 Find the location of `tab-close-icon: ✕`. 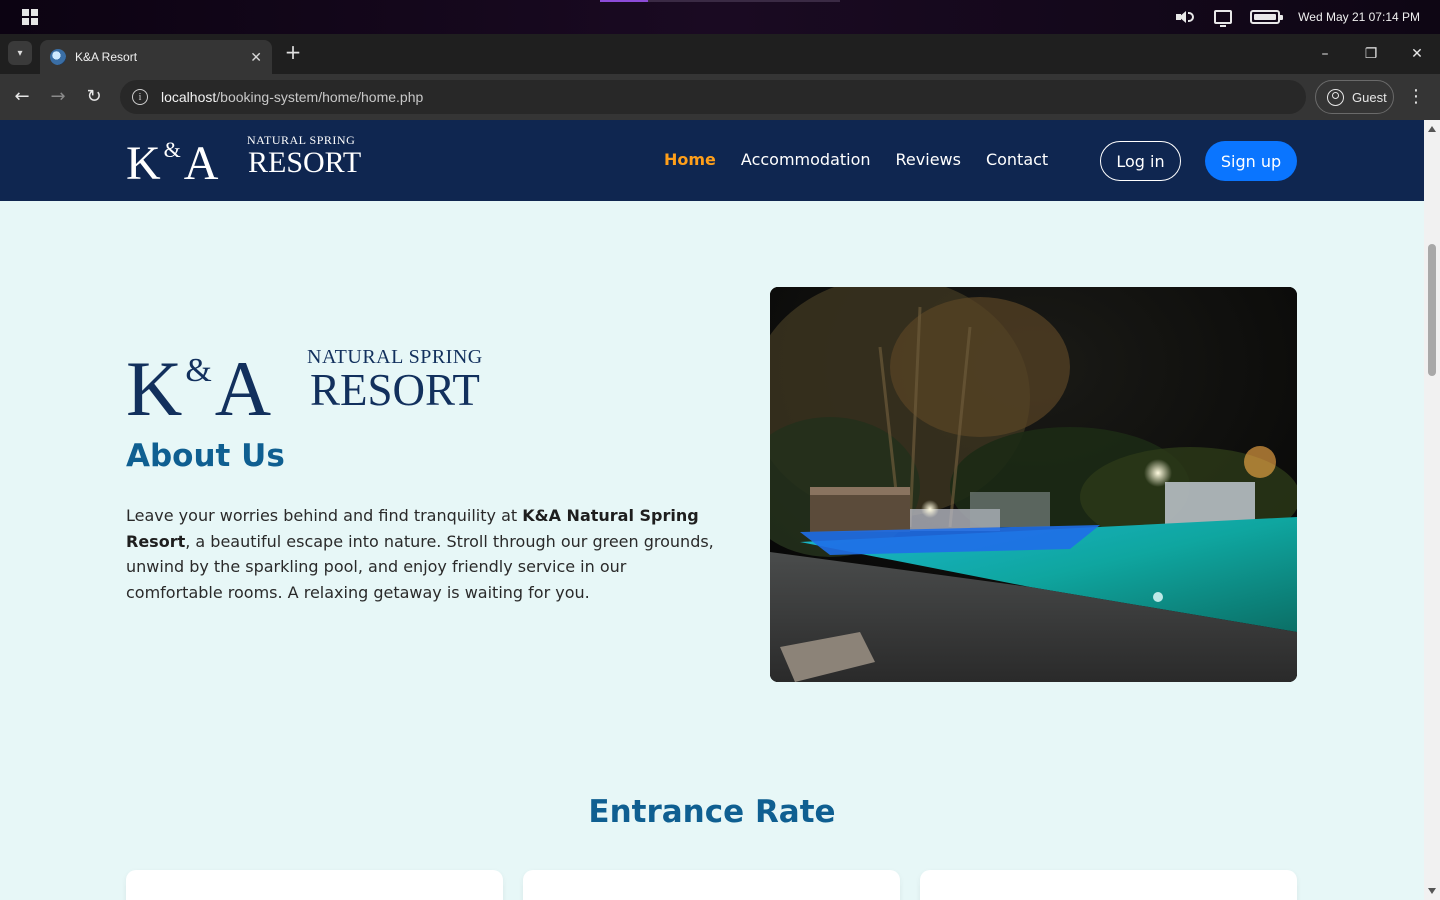

tab-close-icon: ✕ is located at coordinates (256, 57).